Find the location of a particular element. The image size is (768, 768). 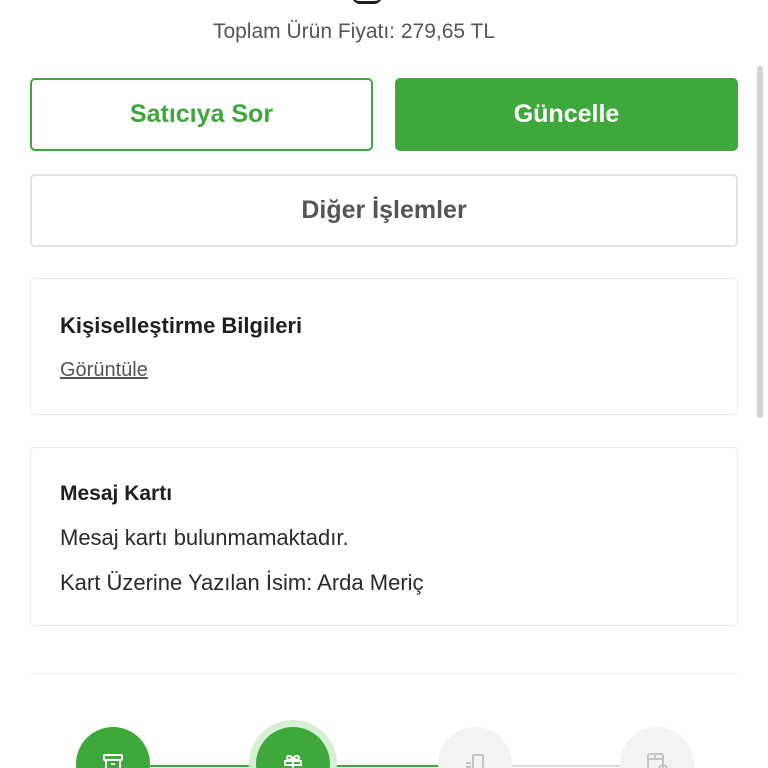

other-actions-button: Diğer İşlemler is located at coordinates (384, 210).